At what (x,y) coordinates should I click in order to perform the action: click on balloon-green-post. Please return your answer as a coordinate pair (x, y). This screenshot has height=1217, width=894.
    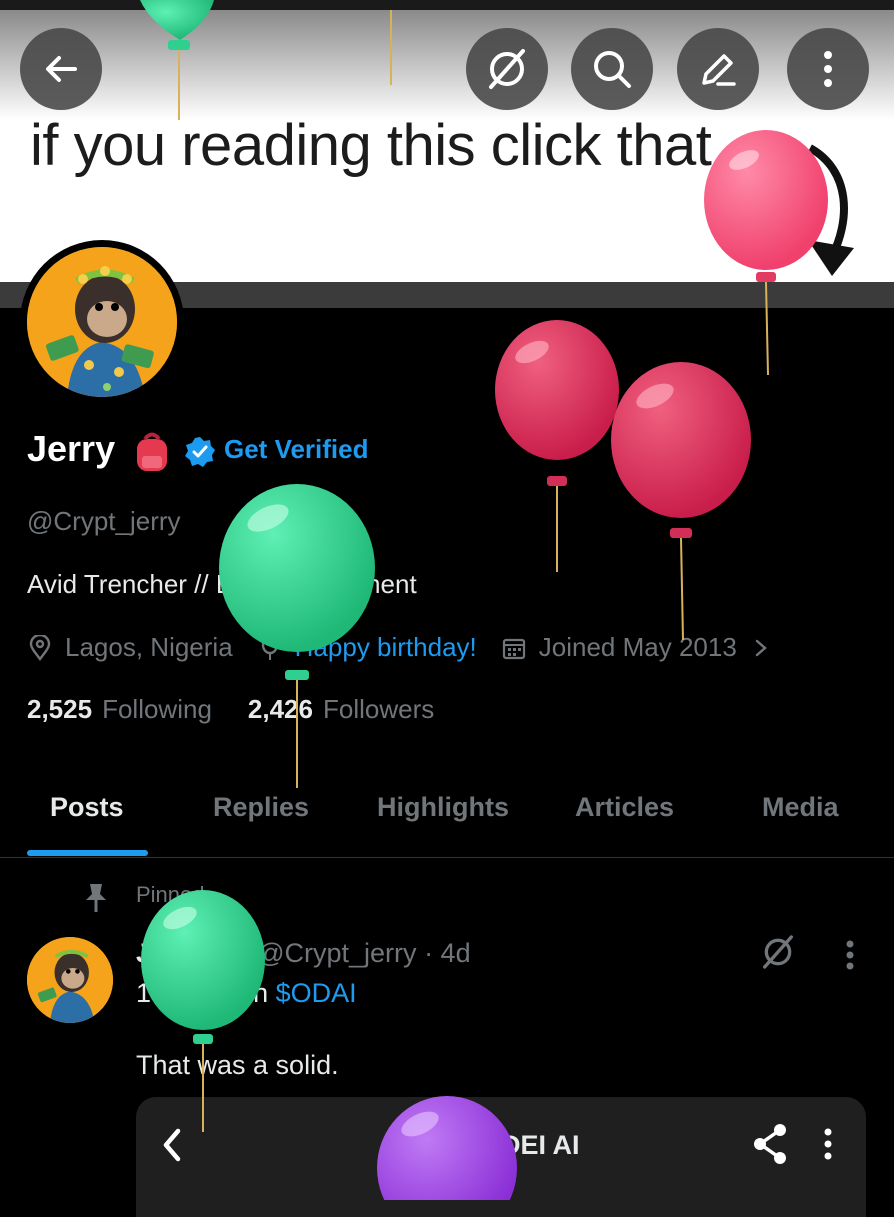
    Looking at the image, I should click on (203, 1011).